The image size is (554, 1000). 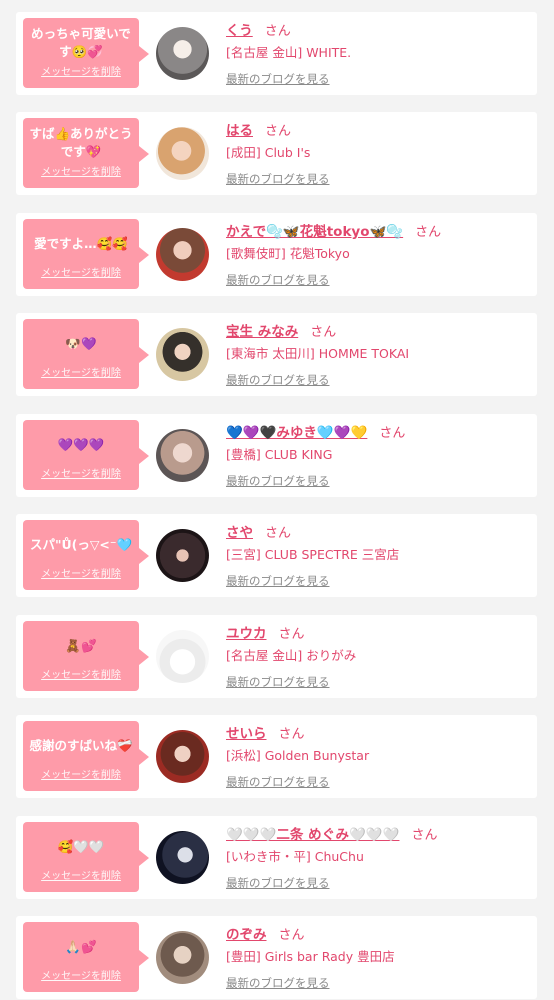 What do you see at coordinates (86, 53) in the screenshot?
I see `message-bubble: めっちゃ可愛いです🥺💞 メッセージを削除` at bounding box center [86, 53].